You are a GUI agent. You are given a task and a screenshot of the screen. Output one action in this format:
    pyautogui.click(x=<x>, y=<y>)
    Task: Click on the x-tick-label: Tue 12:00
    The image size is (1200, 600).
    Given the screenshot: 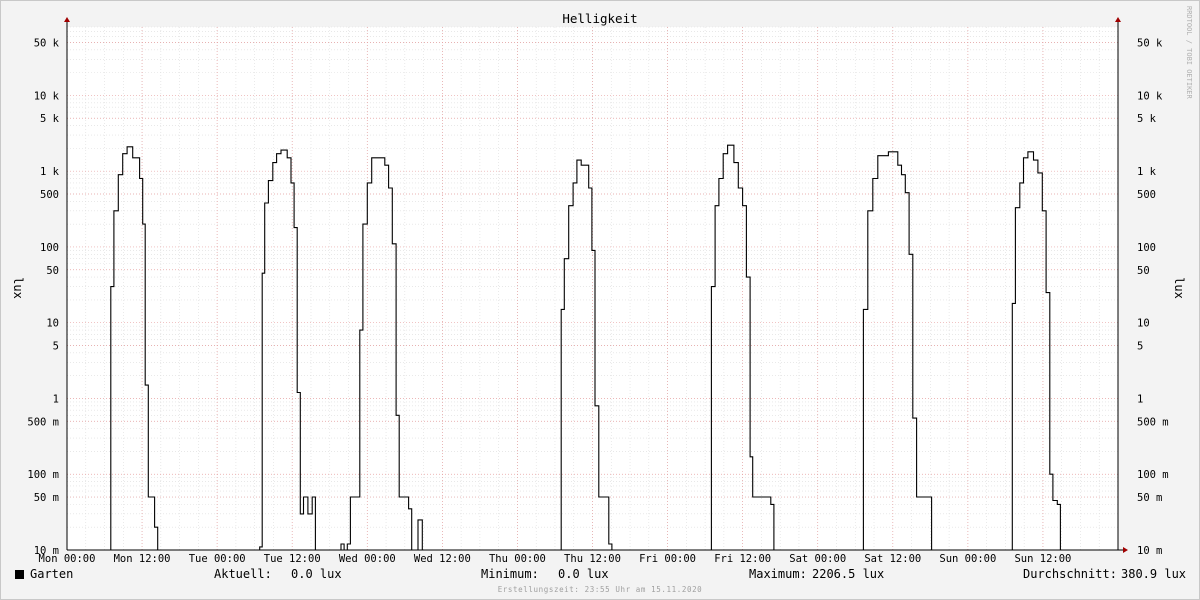 What is the action you would take?
    pyautogui.click(x=292, y=559)
    